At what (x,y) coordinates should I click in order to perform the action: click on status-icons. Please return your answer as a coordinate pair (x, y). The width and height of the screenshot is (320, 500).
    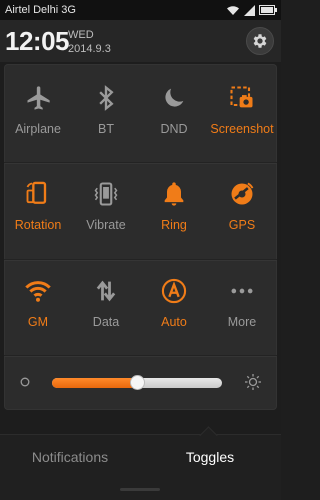
    Looking at the image, I should click on (251, 10).